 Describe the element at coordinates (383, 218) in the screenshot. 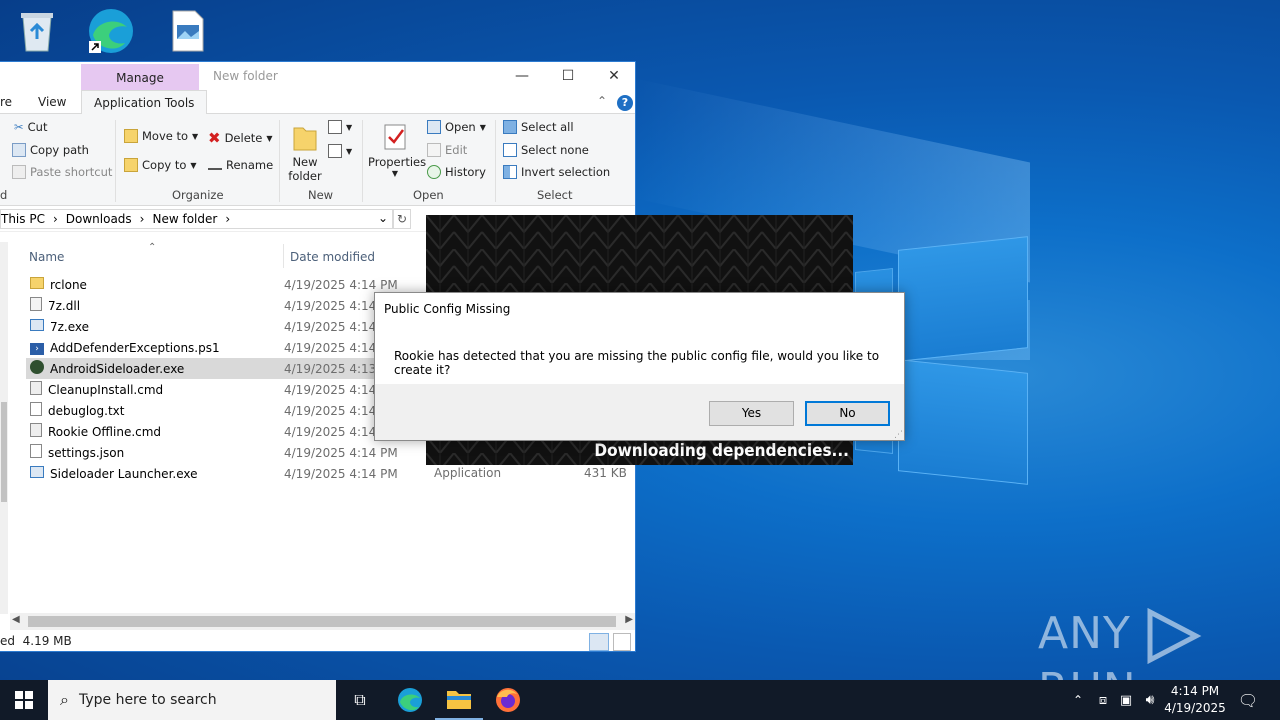

I see `address-dropdown-icon: ⌄` at that location.